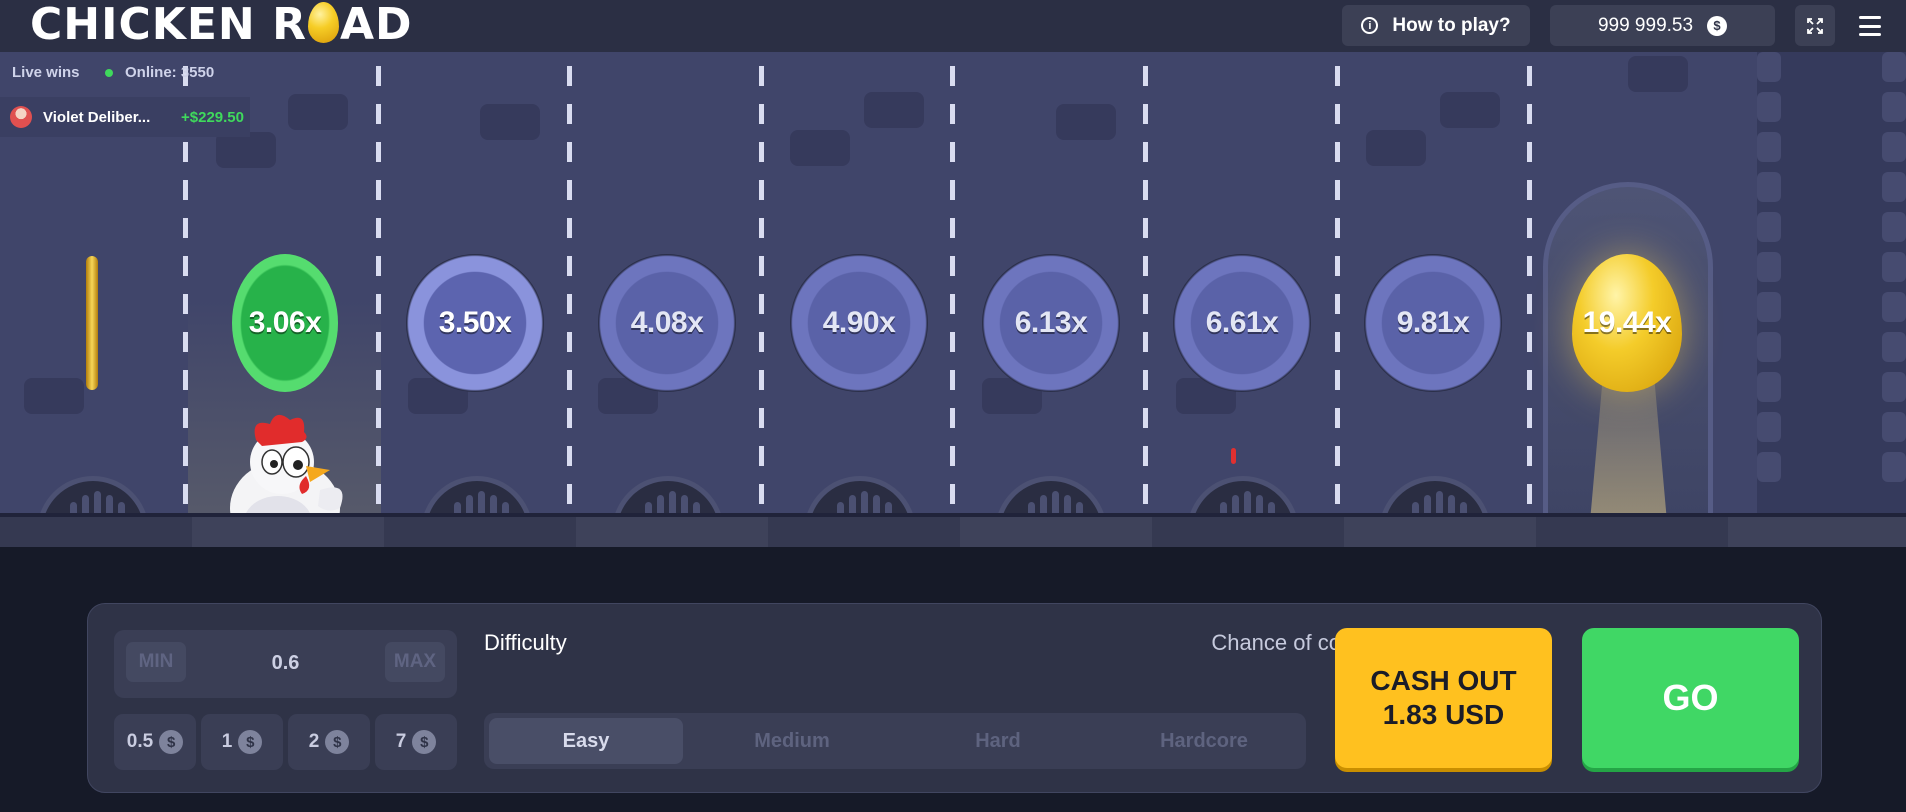 The width and height of the screenshot is (1906, 812). I want to click on fullscreen-icon, so click(1815, 25).